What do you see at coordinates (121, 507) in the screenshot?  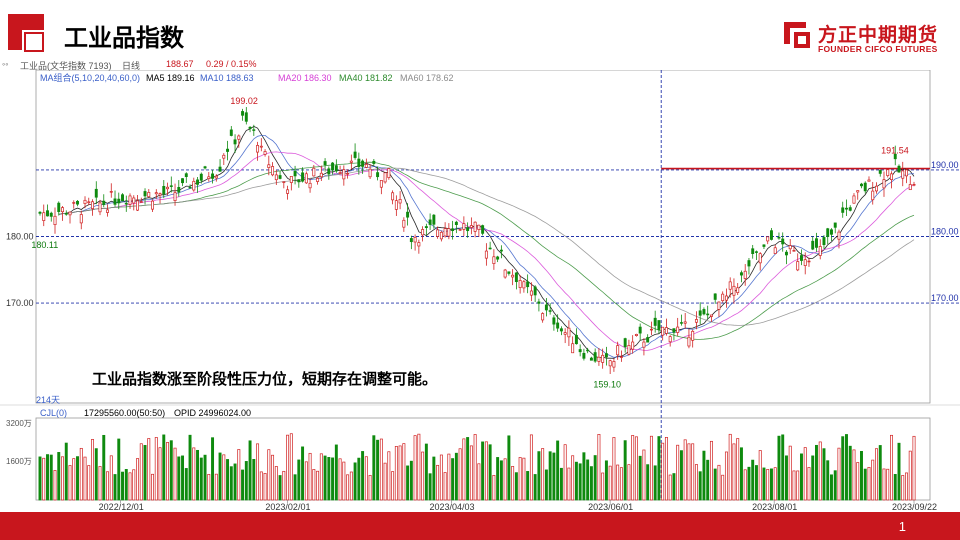 I see `xtick-2022/12/01: 2022/12/01` at bounding box center [121, 507].